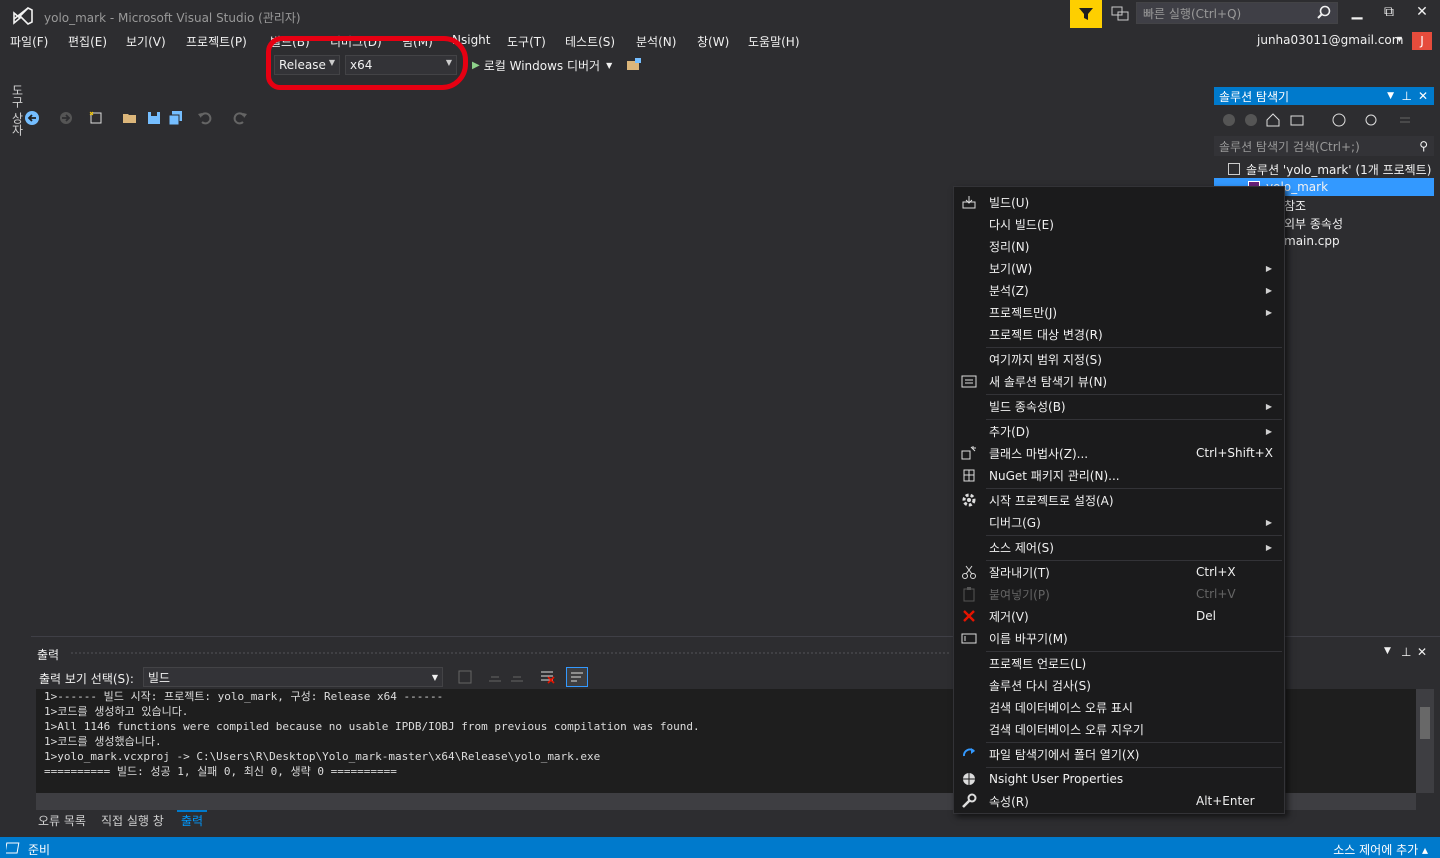  I want to click on menu-item-label: 잘라내기(T), so click(1019, 572).